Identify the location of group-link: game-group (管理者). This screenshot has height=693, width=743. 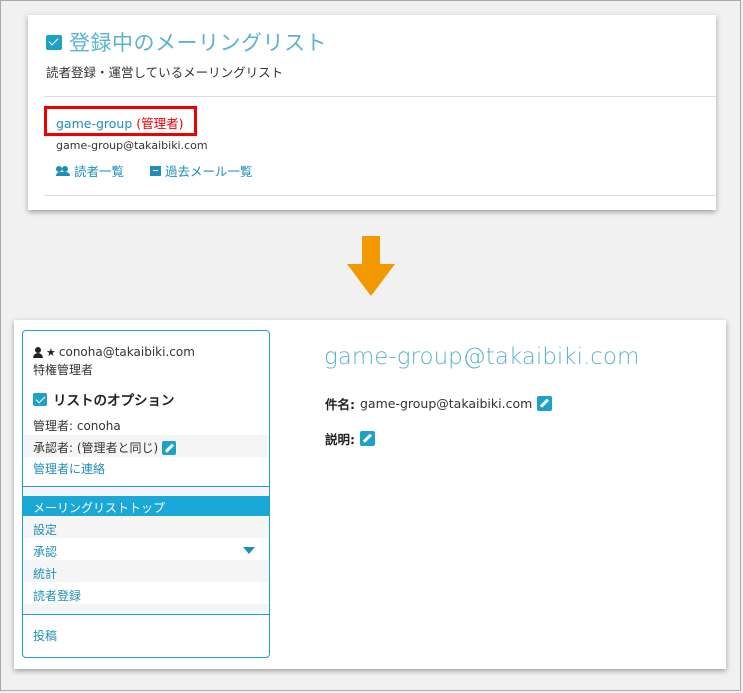
(120, 122).